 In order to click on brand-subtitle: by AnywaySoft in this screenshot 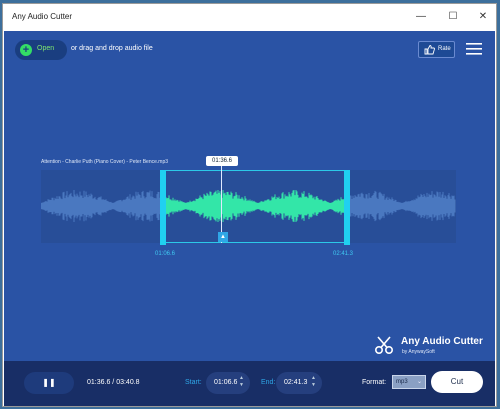, I will do `click(418, 352)`.